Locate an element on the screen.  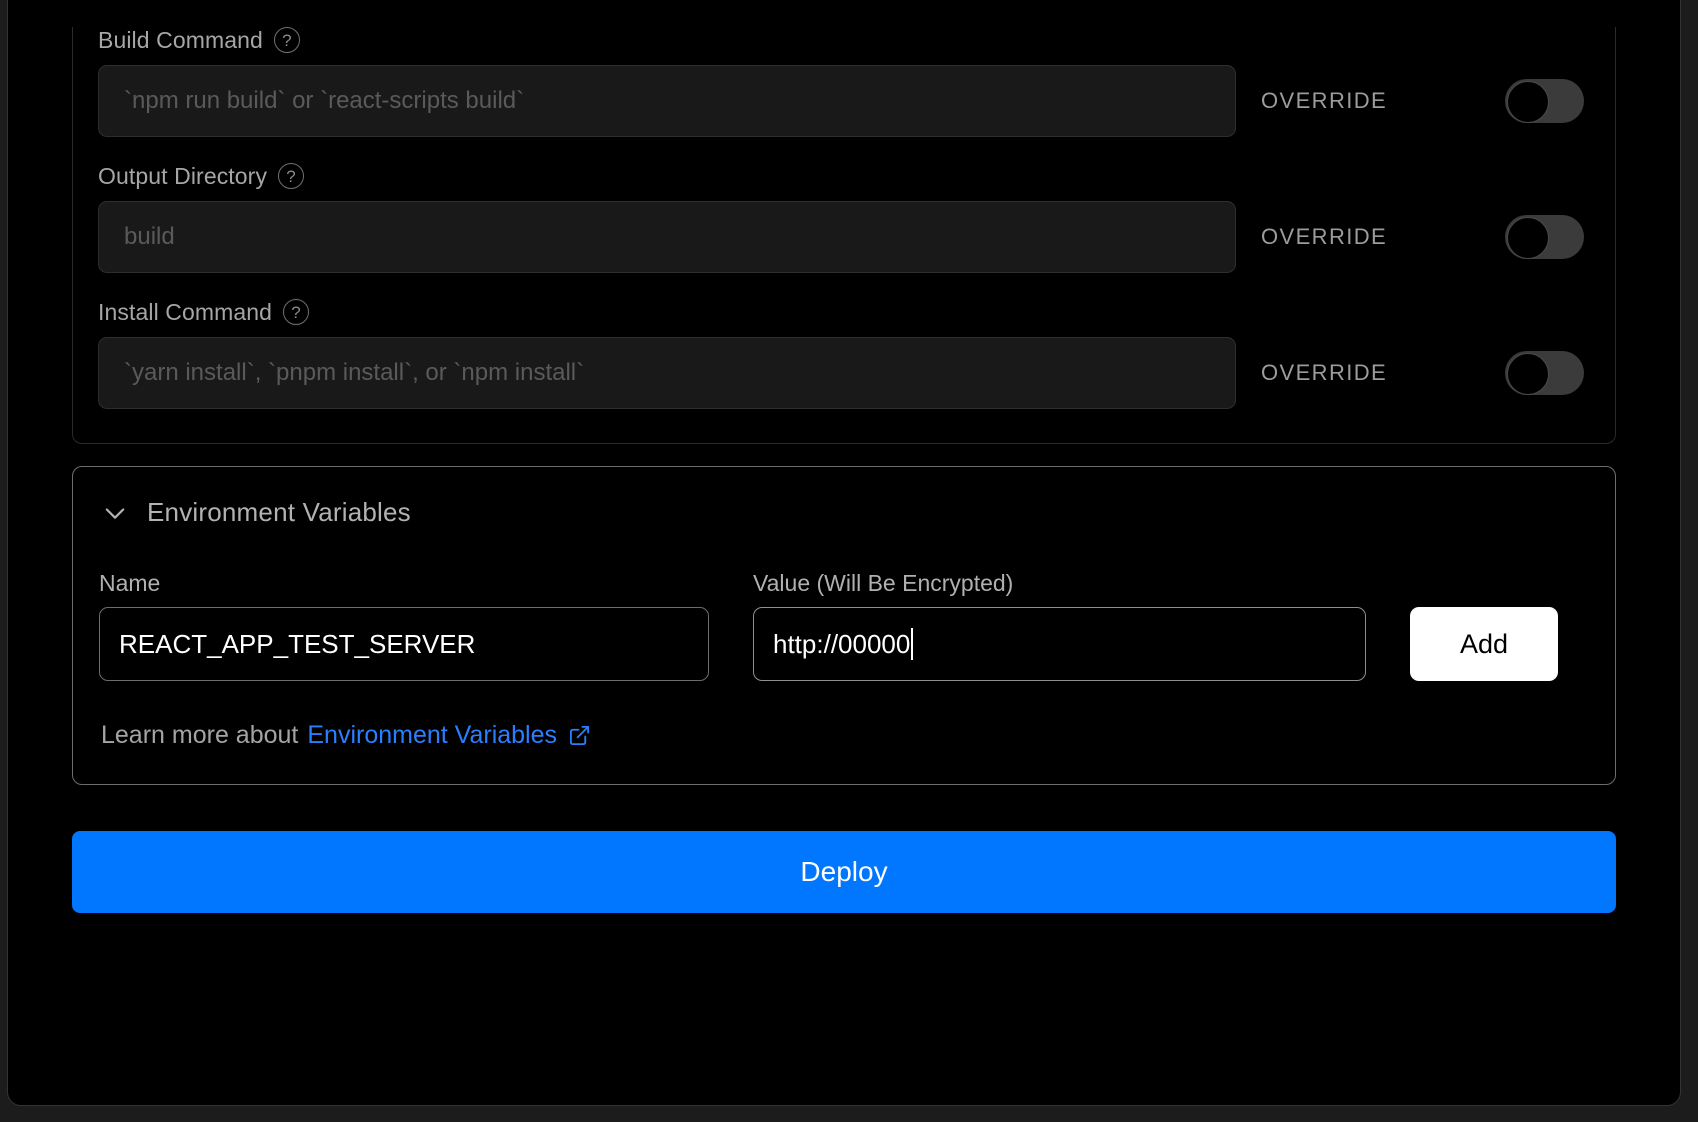
build-command-label-group: Build Command ? is located at coordinates (667, 40).